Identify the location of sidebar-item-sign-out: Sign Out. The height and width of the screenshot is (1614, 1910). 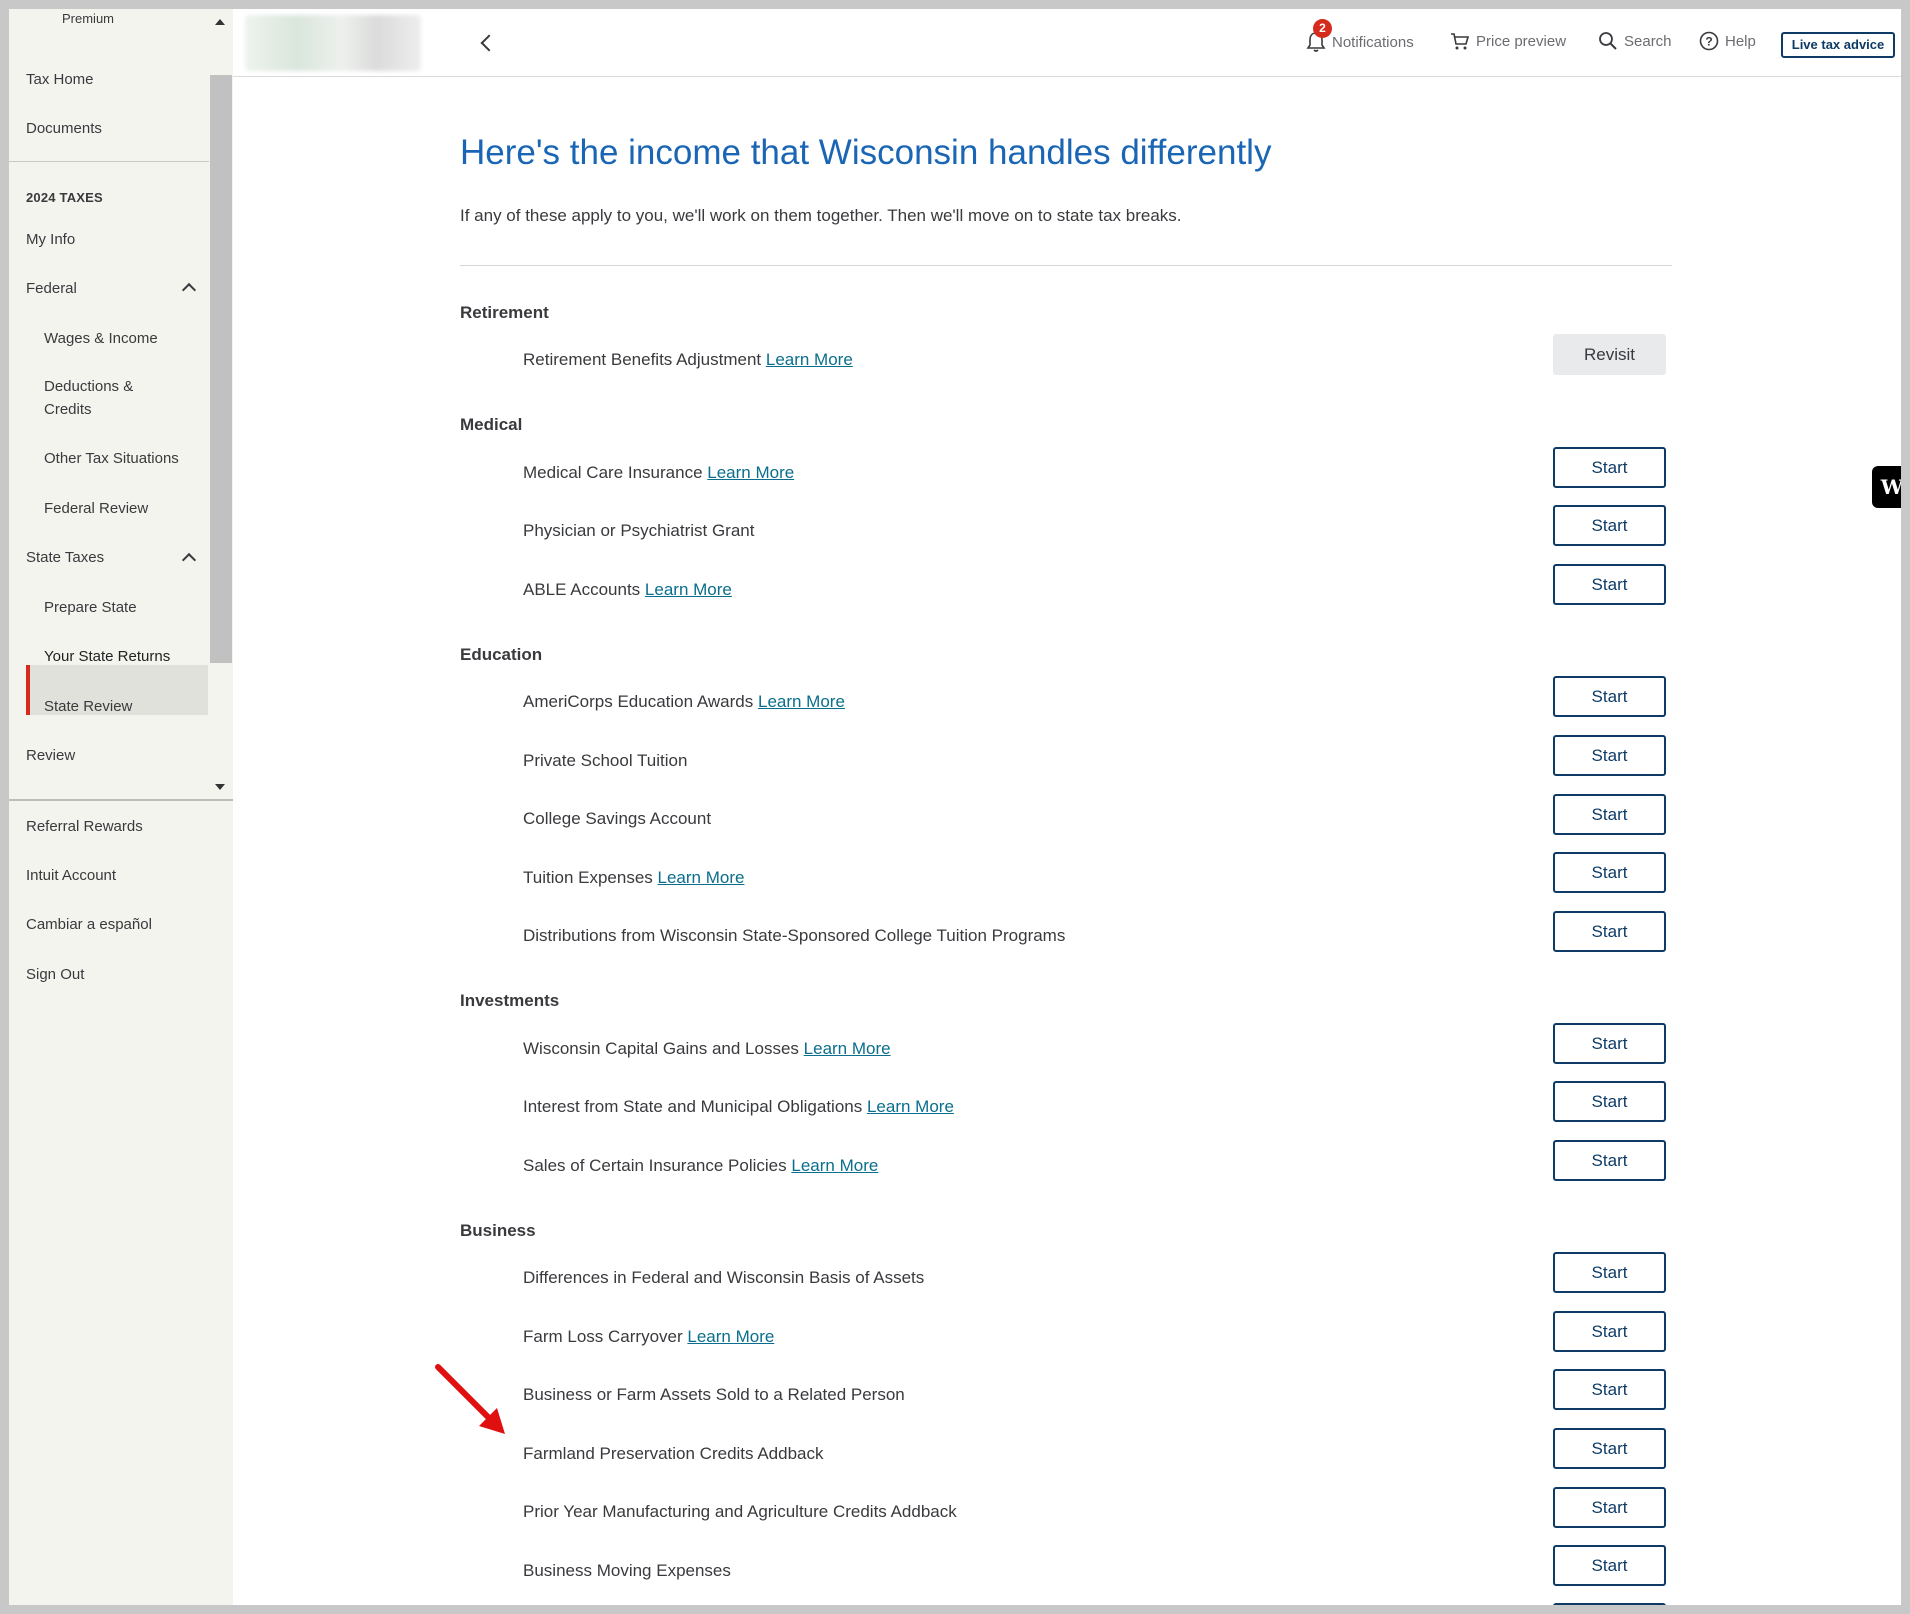
(55, 974).